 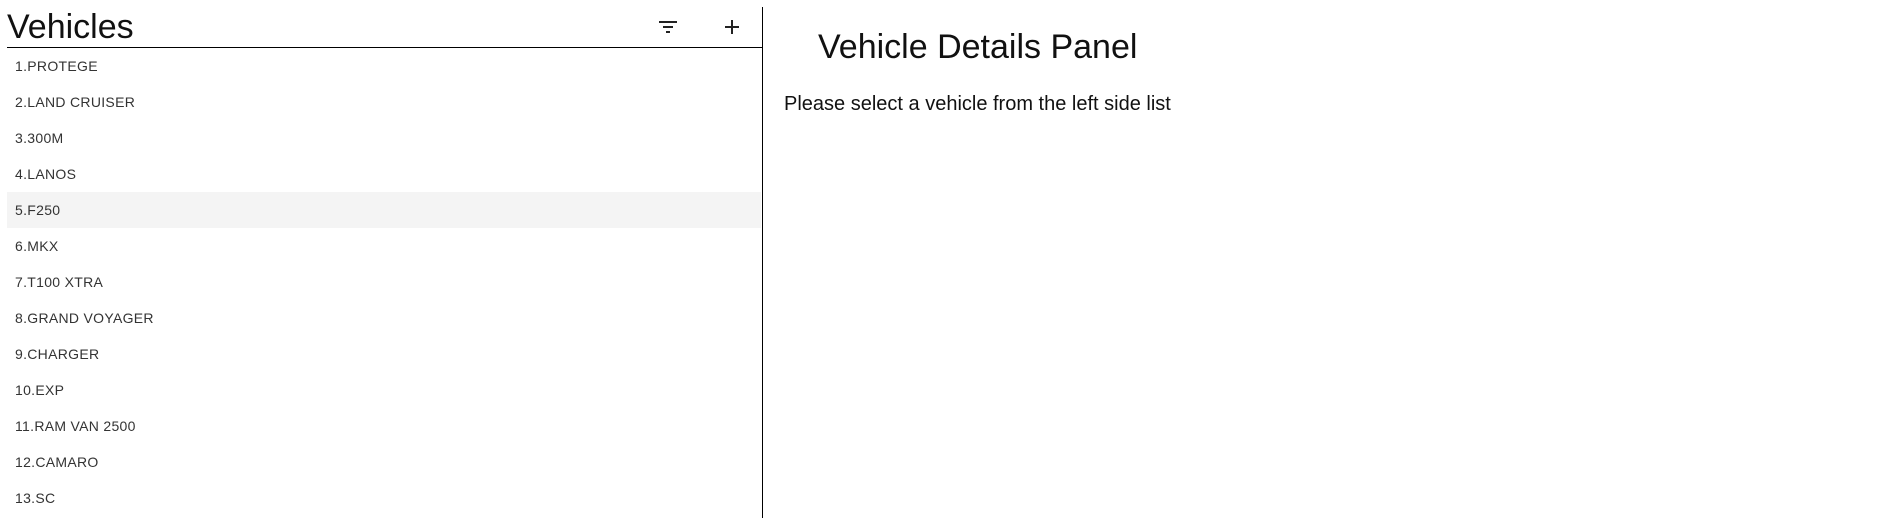 I want to click on vehicle-list-item: 2.LAND CRUISER, so click(x=384, y=102).